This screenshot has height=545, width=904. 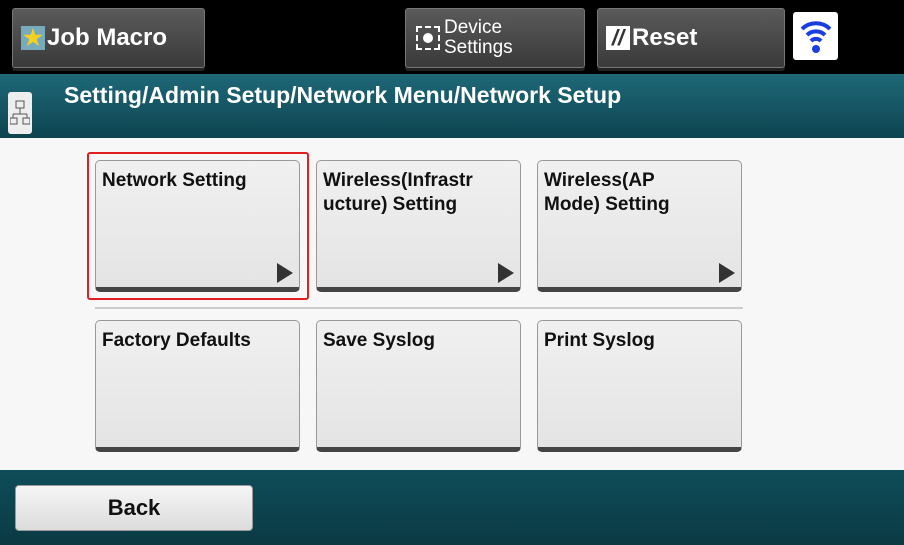 What do you see at coordinates (20, 113) in the screenshot?
I see `network-icon` at bounding box center [20, 113].